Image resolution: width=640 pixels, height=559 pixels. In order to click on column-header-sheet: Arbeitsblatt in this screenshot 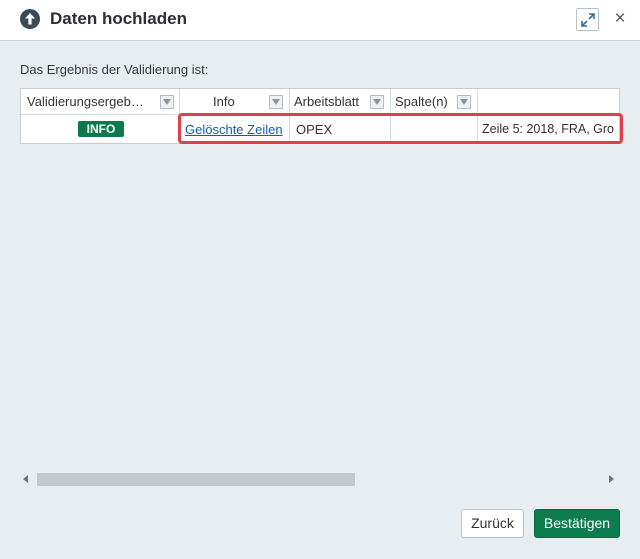, I will do `click(340, 102)`.